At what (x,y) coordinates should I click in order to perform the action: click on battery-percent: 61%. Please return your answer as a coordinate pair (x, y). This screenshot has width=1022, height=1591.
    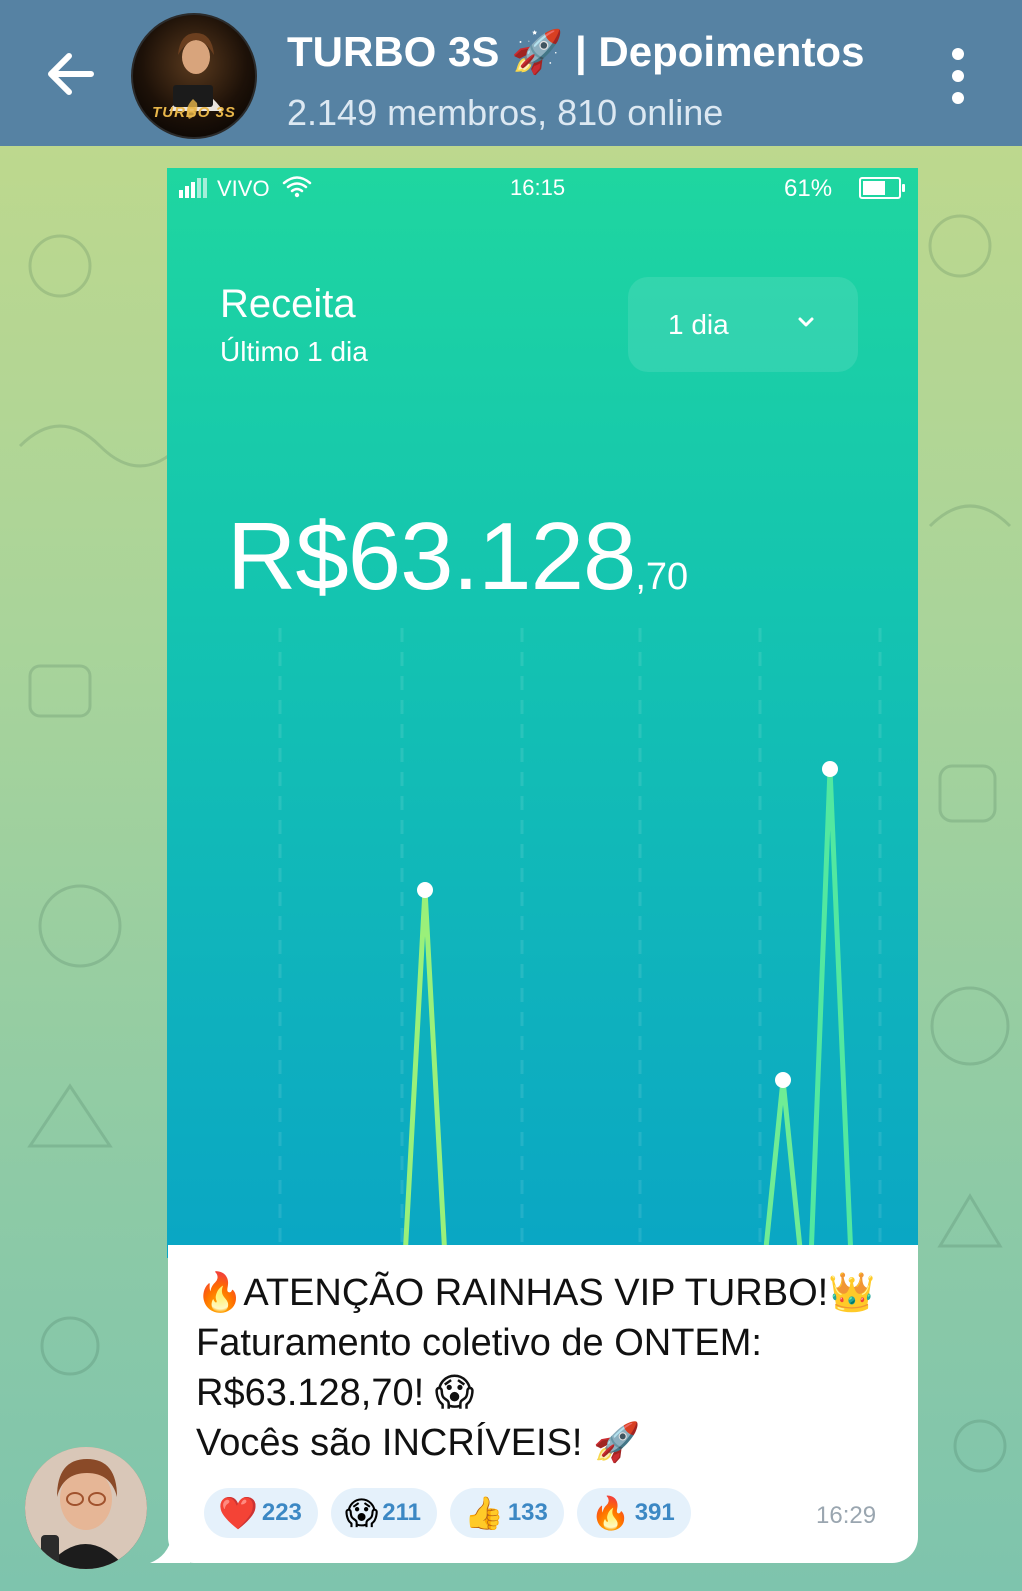
    Looking at the image, I should click on (808, 188).